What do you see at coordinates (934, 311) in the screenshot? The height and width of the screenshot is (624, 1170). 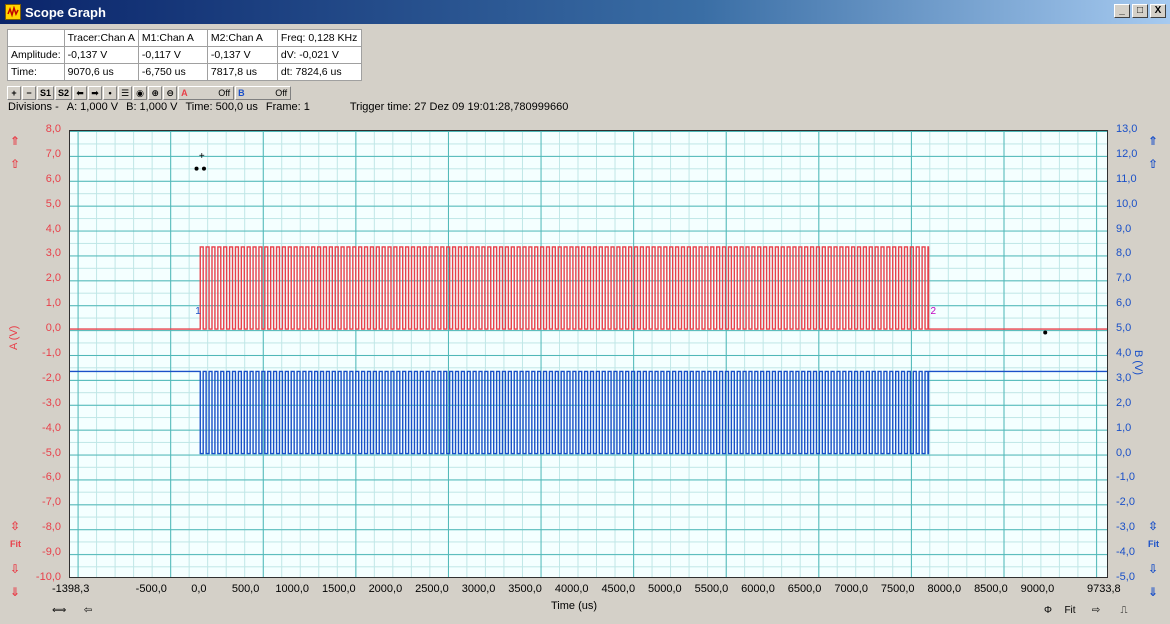 I see `marker-2-label: 2` at bounding box center [934, 311].